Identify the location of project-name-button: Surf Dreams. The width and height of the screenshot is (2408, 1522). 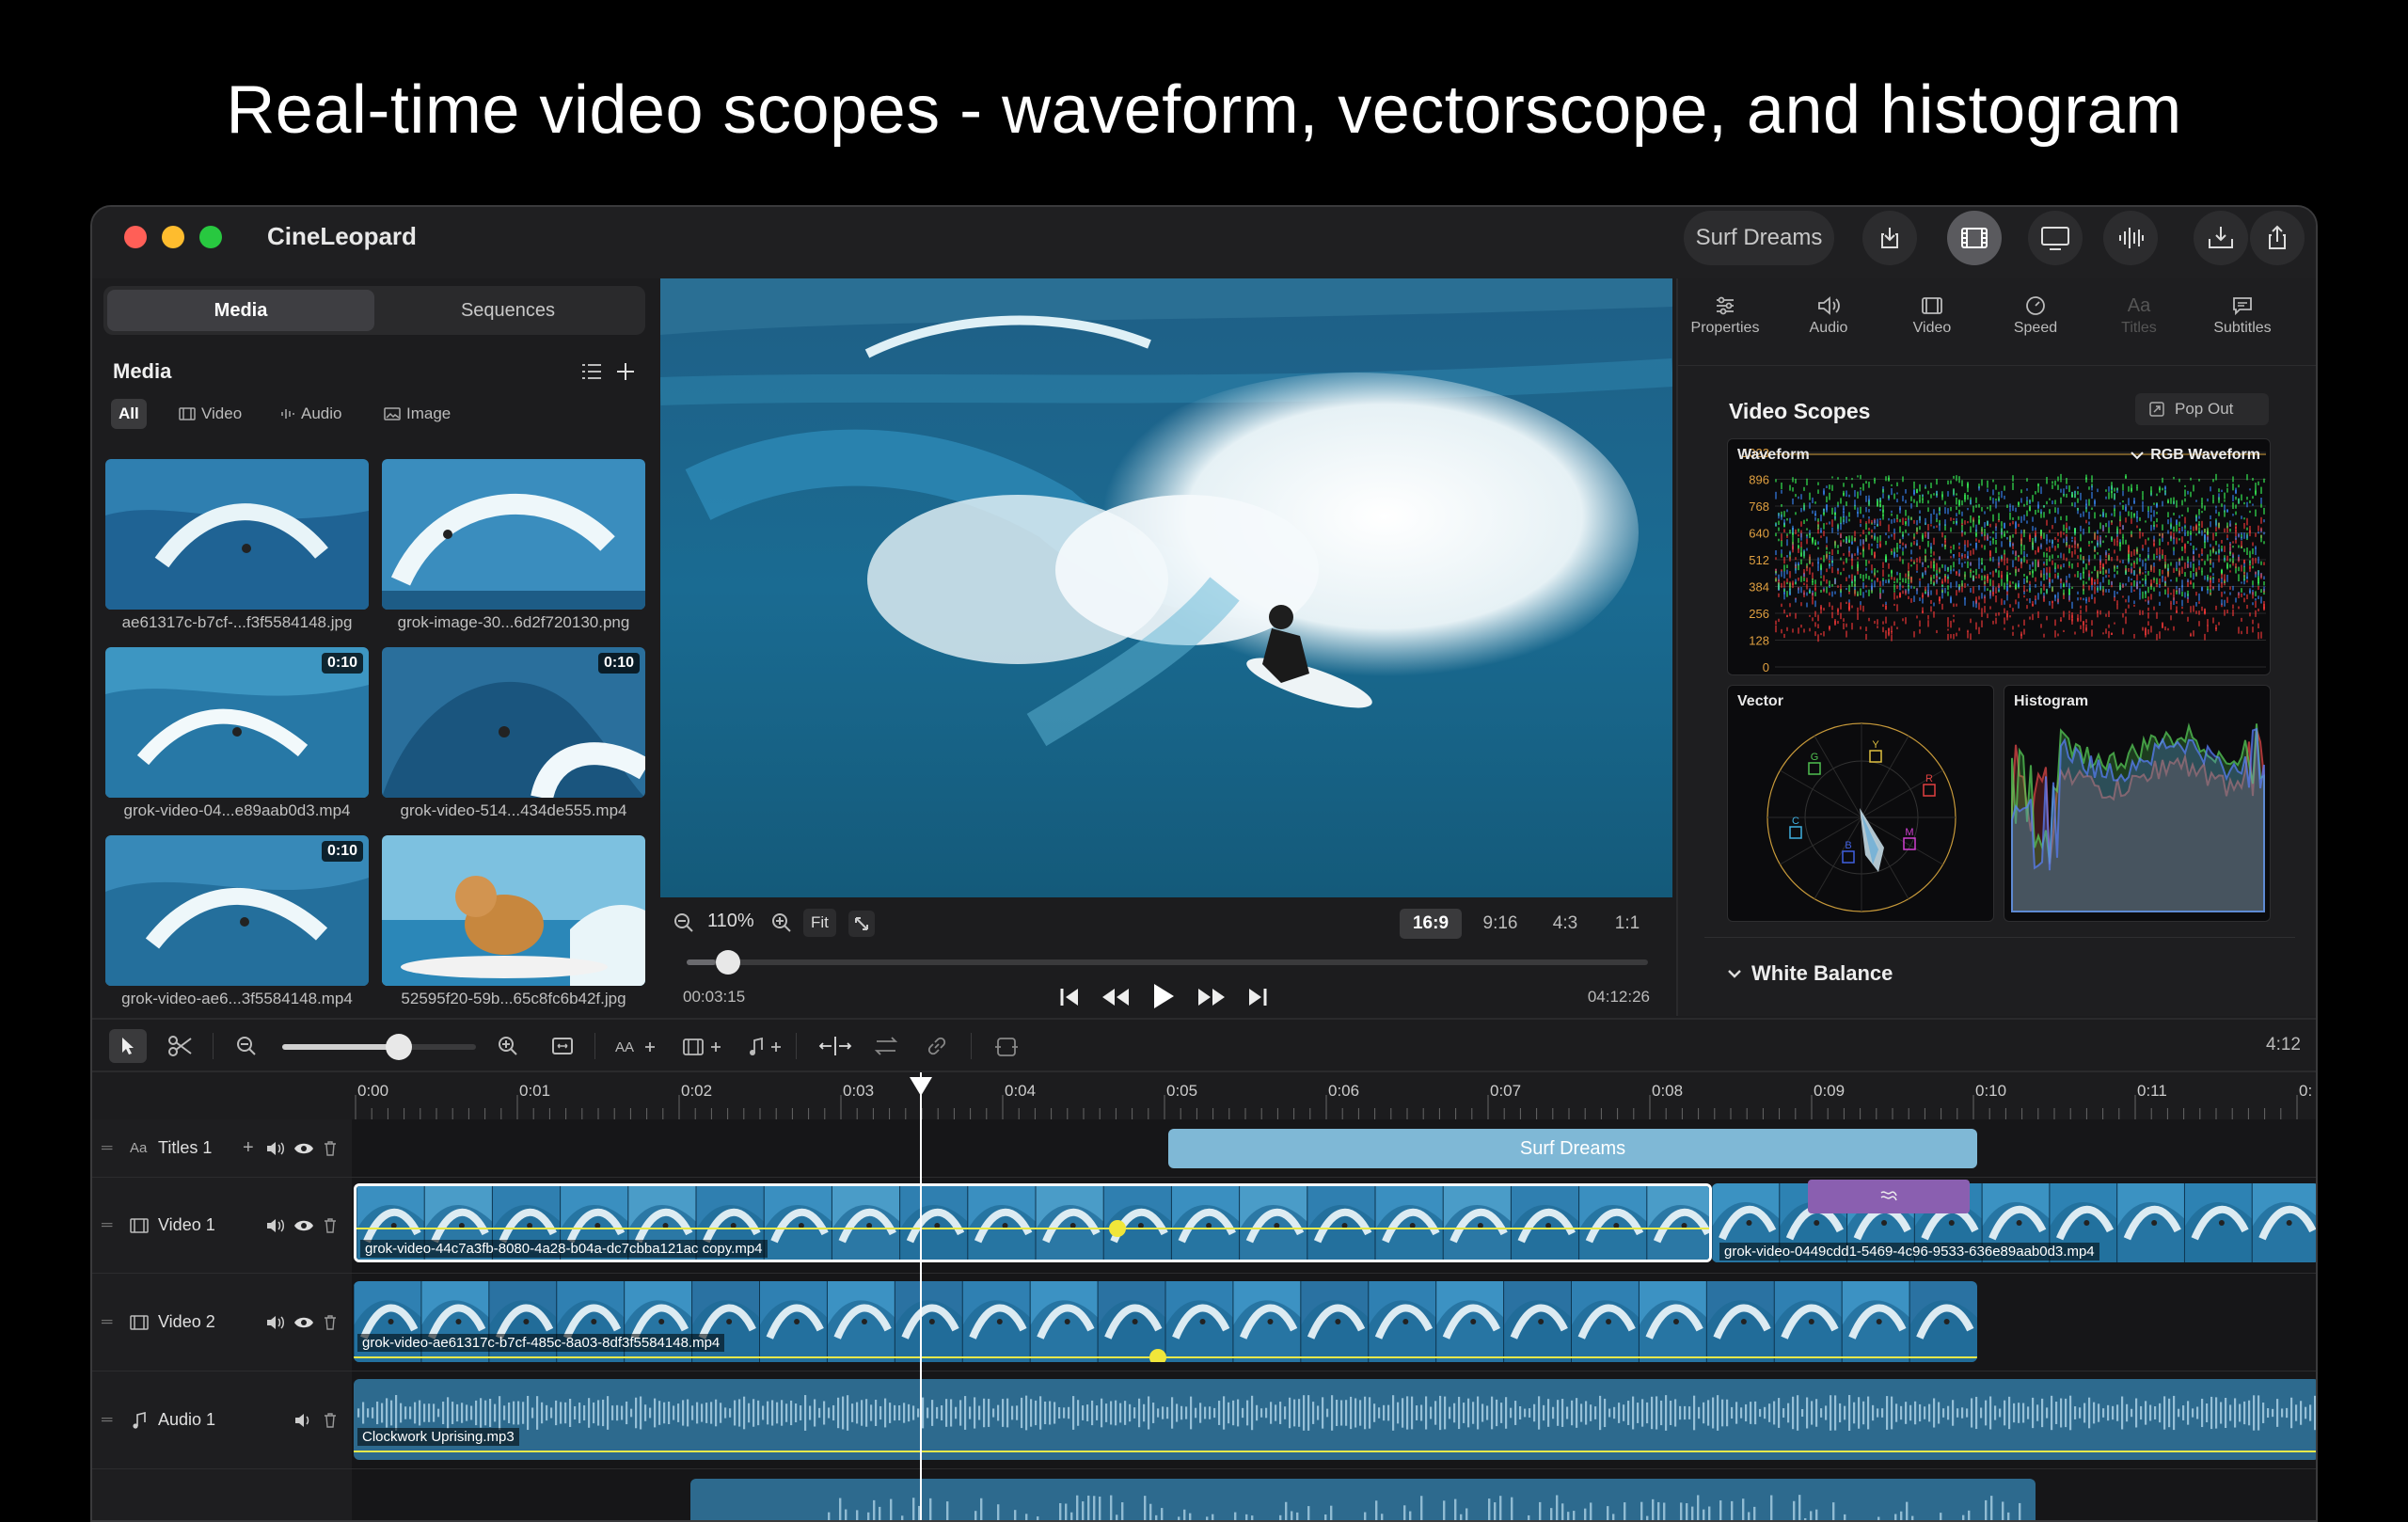
(1759, 238).